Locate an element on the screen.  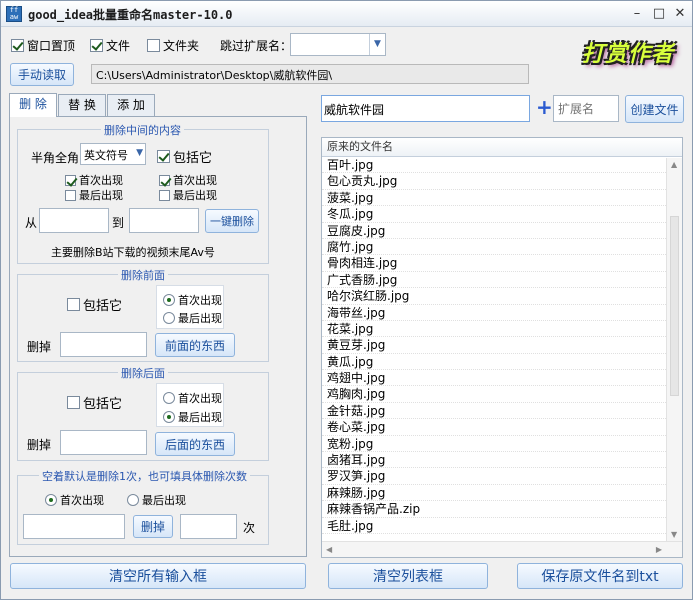
one-click-delete-button: 一键删除 is located at coordinates (232, 221).